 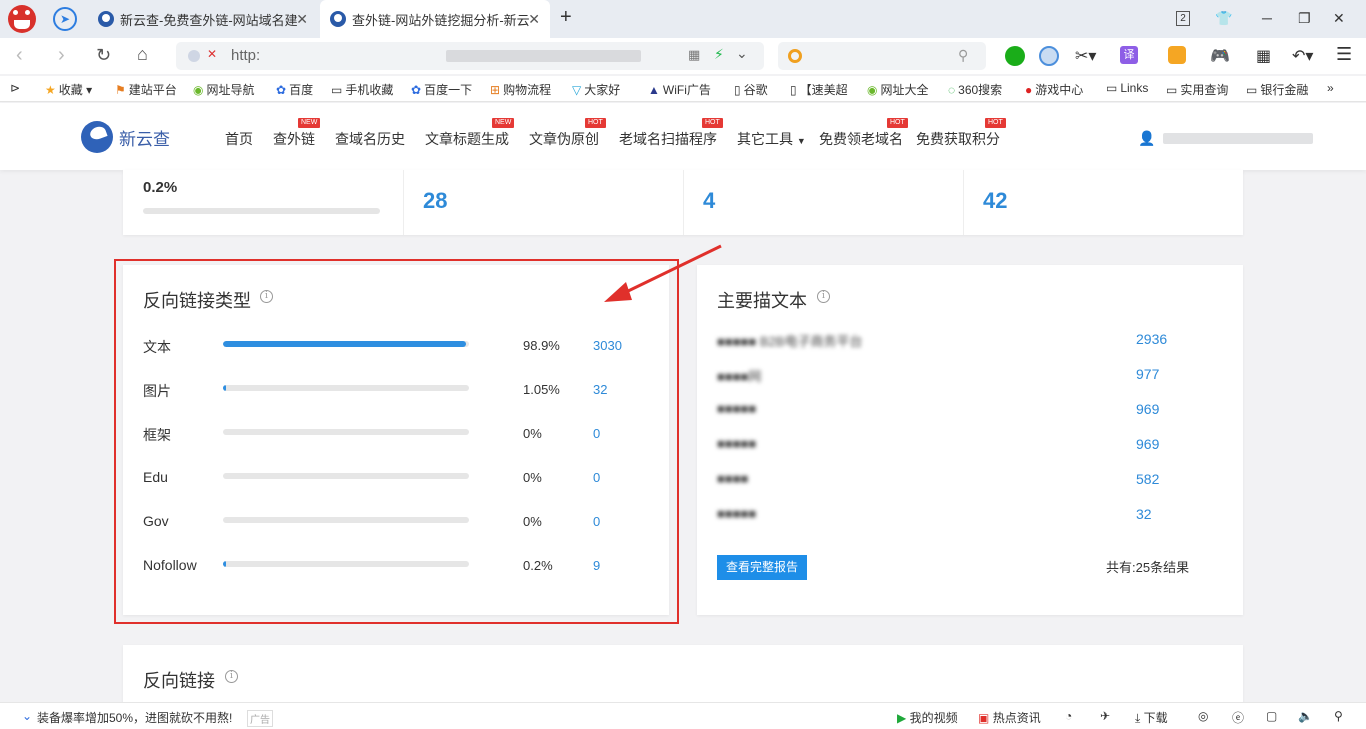 What do you see at coordinates (65, 19) in the screenshot?
I see `navigation-icon: ➤` at bounding box center [65, 19].